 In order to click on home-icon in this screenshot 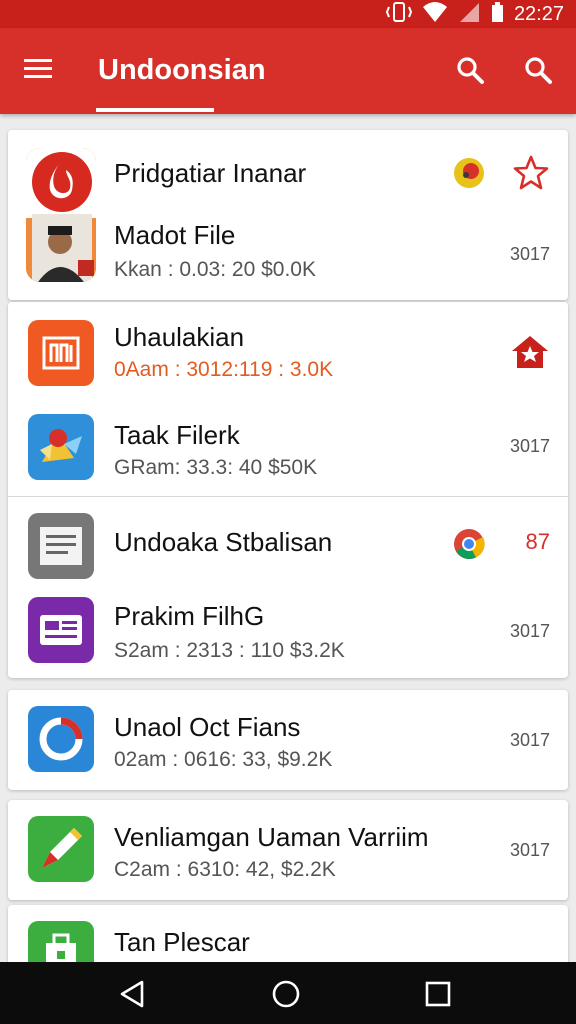, I will do `click(286, 994)`.